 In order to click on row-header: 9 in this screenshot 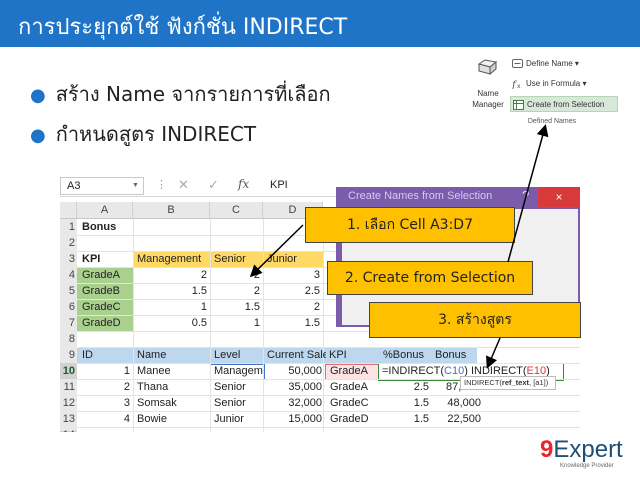, I will do `click(68, 355)`.